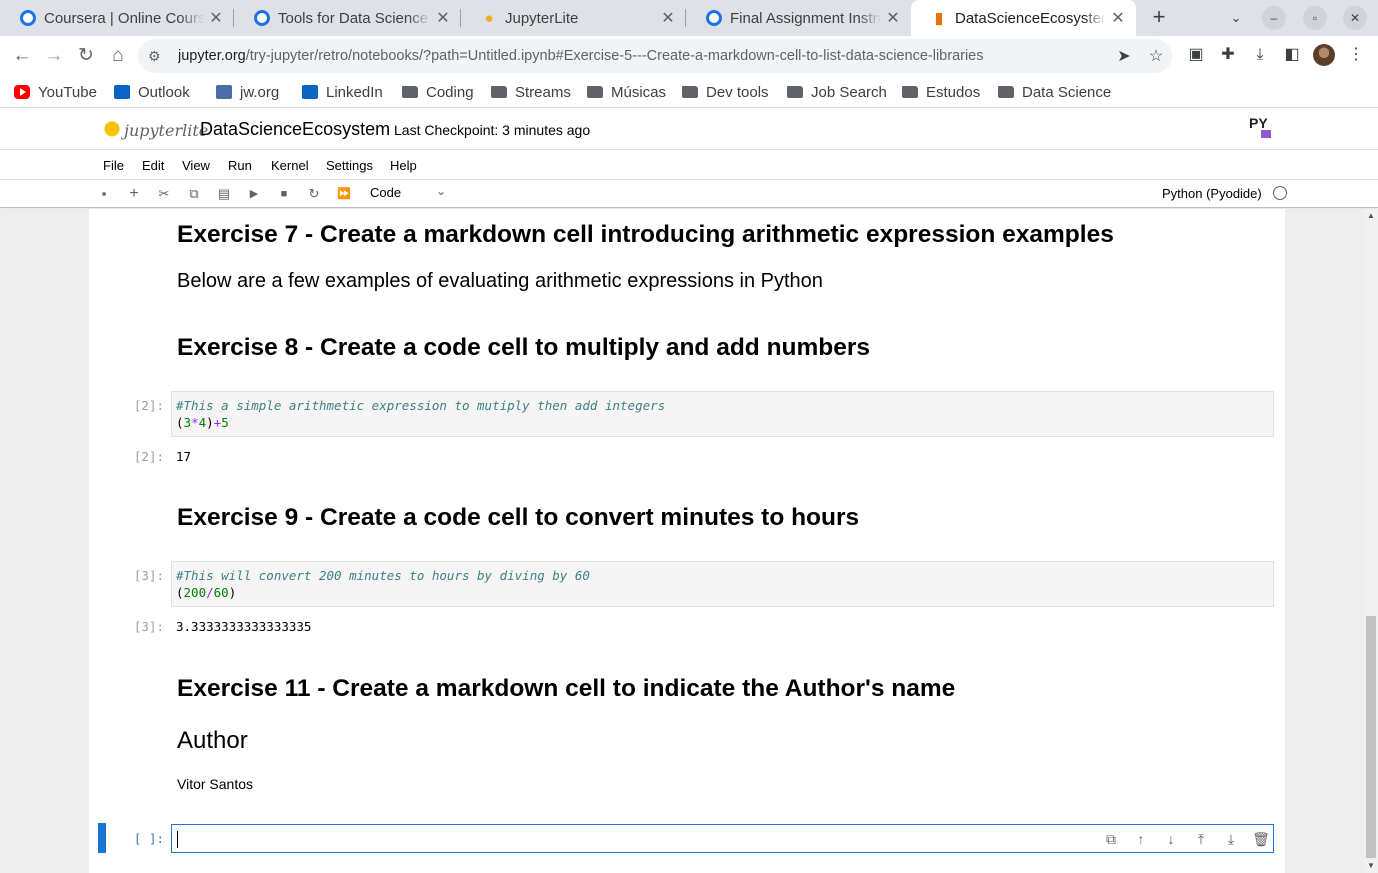 This screenshot has height=873, width=1378. Describe the element at coordinates (240, 165) in the screenshot. I see `menu-run: Run` at that location.